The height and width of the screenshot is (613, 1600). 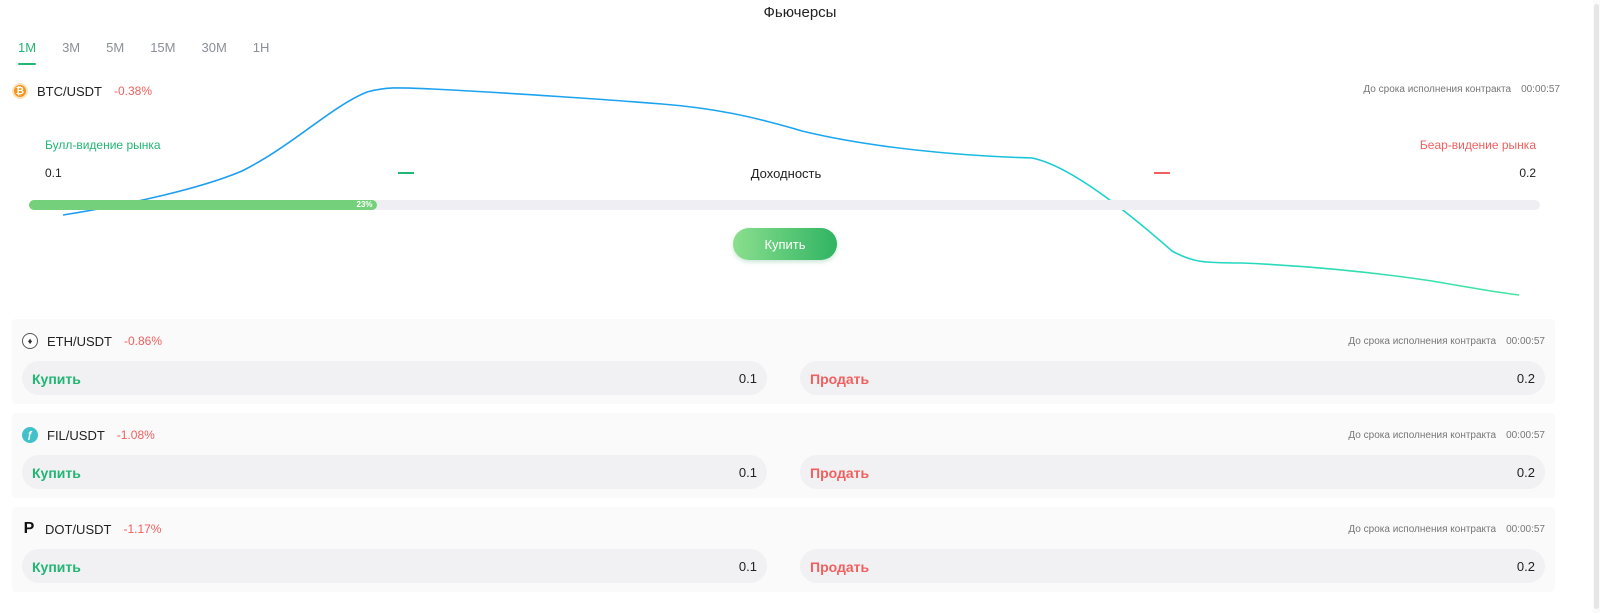 I want to click on polkadot-icon: P, so click(x=29, y=528).